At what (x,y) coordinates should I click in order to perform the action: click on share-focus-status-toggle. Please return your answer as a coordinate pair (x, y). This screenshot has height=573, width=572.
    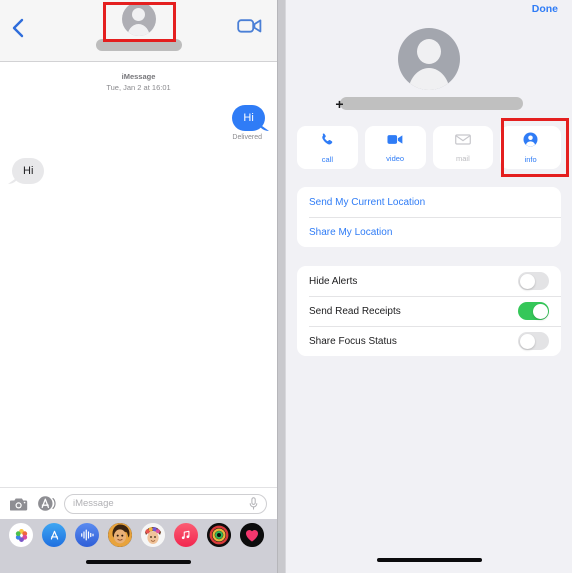
    Looking at the image, I should click on (533, 341).